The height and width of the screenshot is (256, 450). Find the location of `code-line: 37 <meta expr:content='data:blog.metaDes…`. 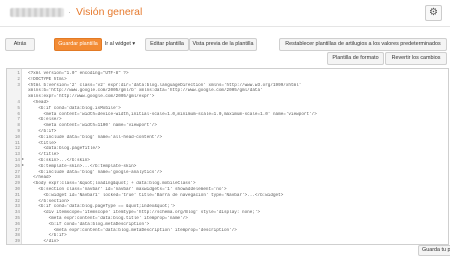

code-line: 37 <meta expr:content='data:blog.metaDes… is located at coordinates (227, 230).